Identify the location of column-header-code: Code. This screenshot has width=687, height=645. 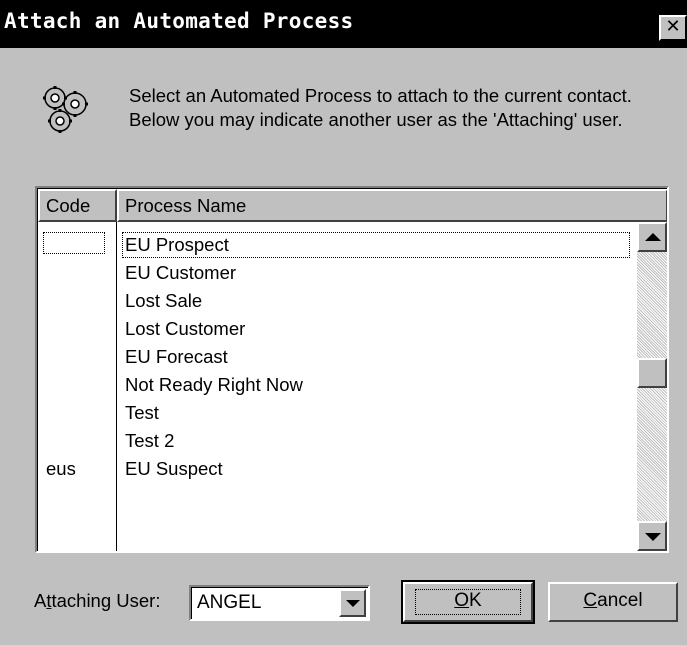
(77, 205).